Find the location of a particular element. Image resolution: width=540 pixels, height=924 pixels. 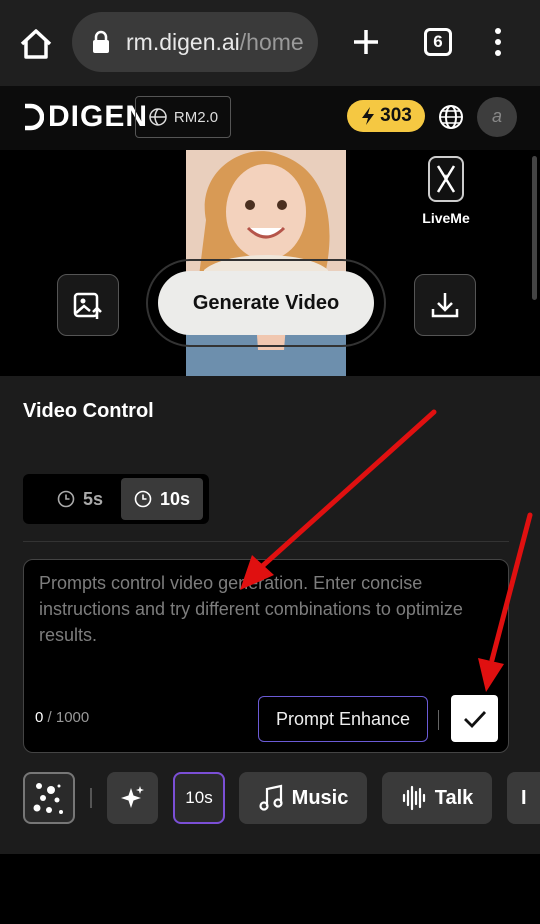

browser-toolbar: rm.digen.ai/home 6 is located at coordinates (270, 43).